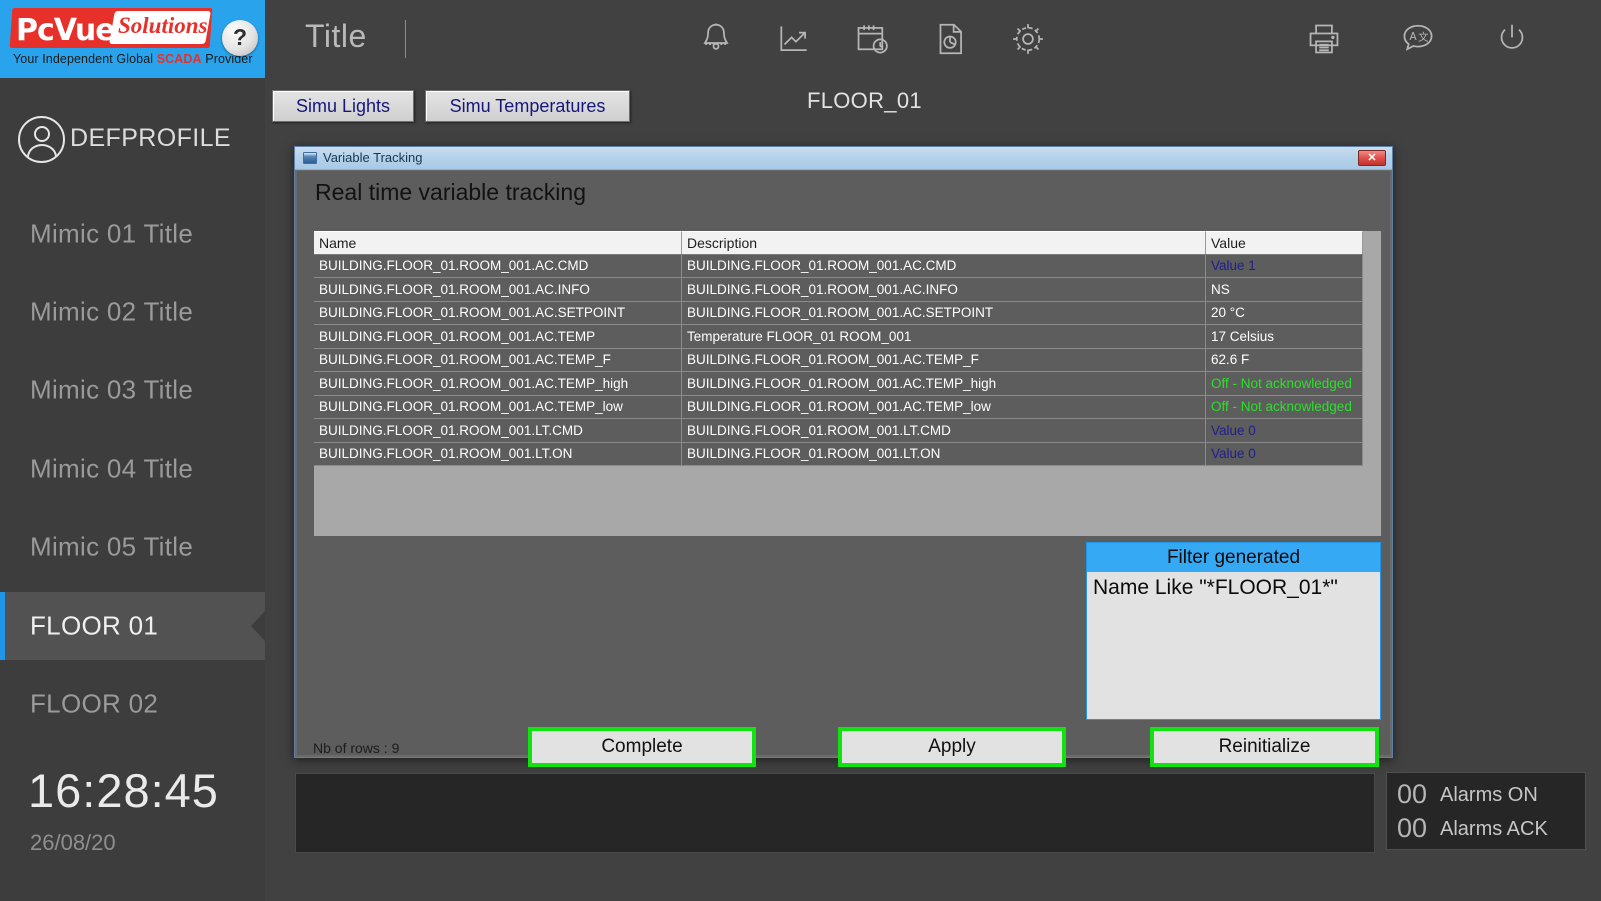  I want to click on alarms-on-label: Alarms ON, so click(1489, 795).